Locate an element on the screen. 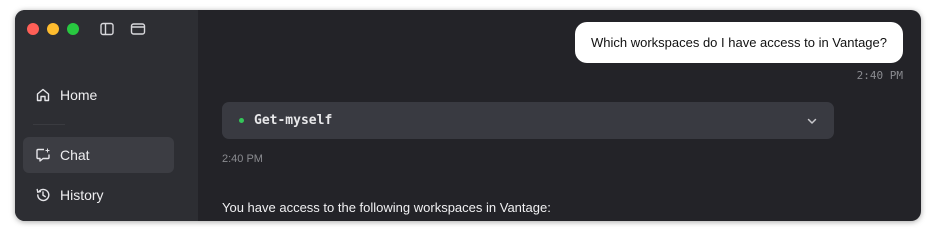  window-layout-icon is located at coordinates (138, 29).